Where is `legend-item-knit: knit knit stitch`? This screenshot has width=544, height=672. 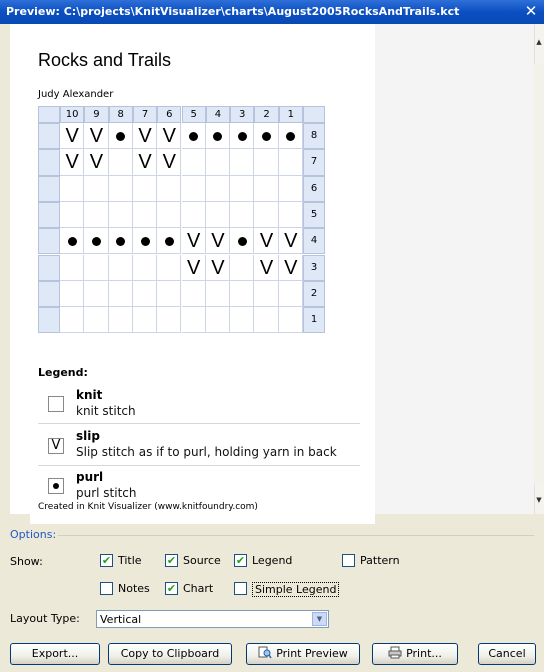 legend-item-knit: knit knit stitch is located at coordinates (199, 404).